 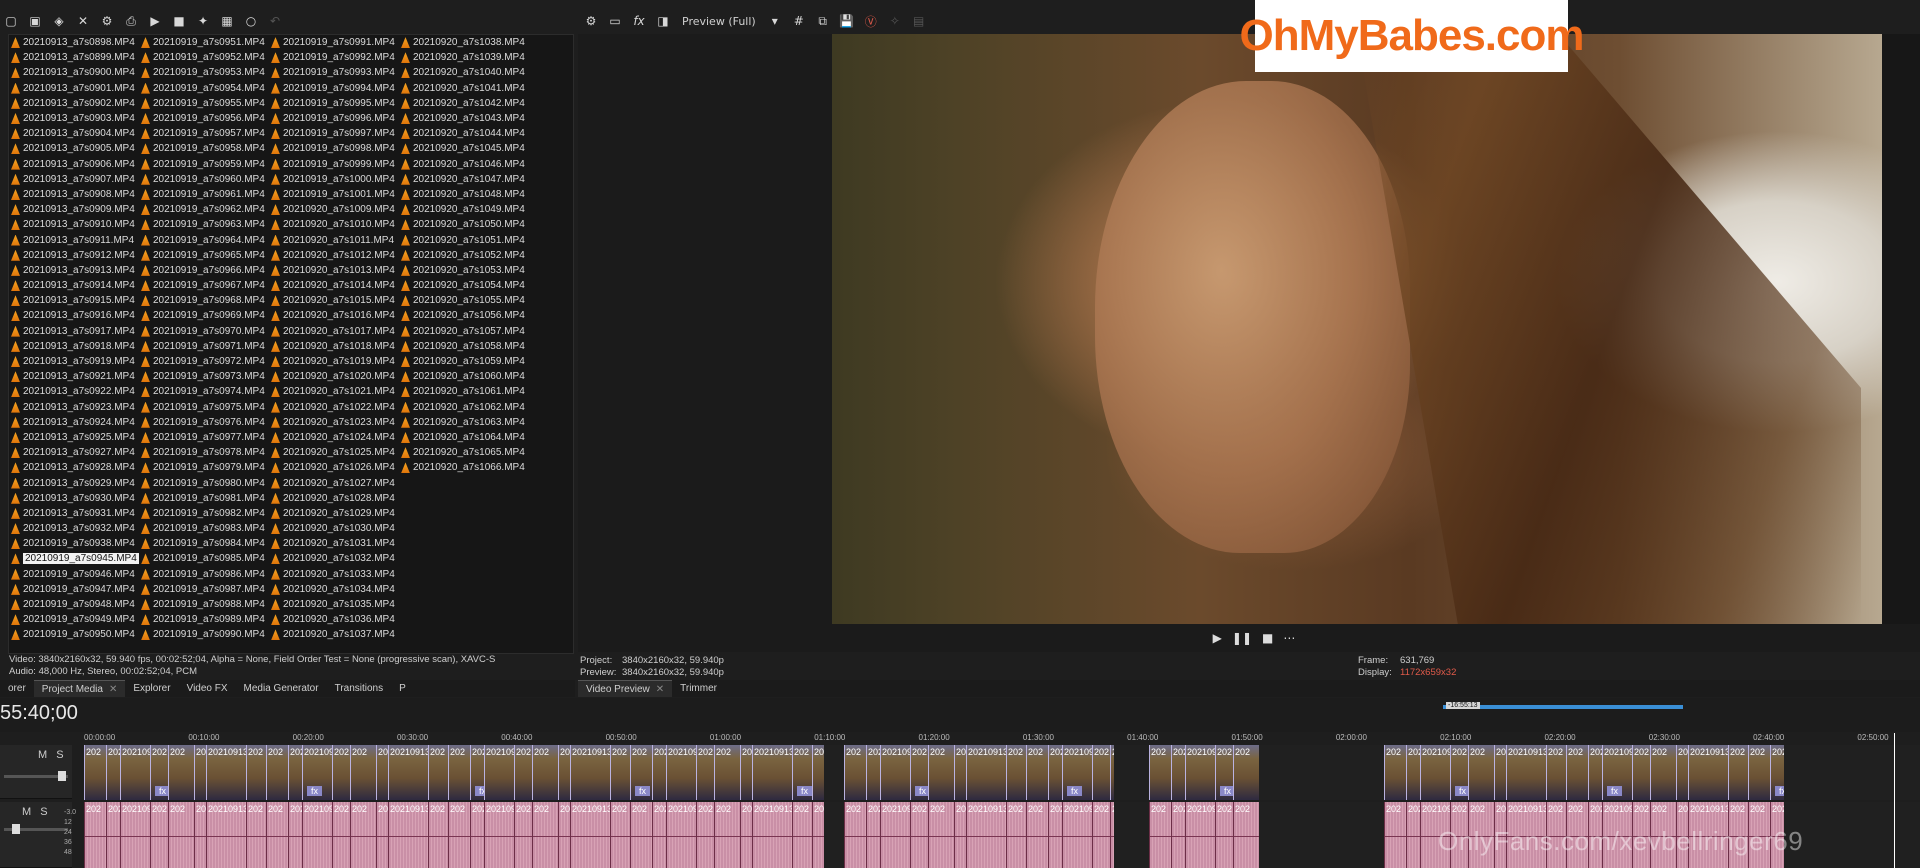 What do you see at coordinates (336, 589) in the screenshot?
I see `file-item: 20210920_a7s1034.MP4` at bounding box center [336, 589].